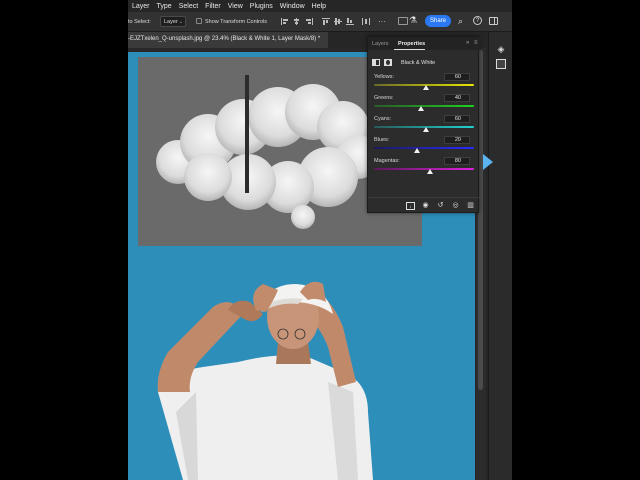 This screenshot has width=640, height=480. I want to click on tab-properties: Properties, so click(411, 44).